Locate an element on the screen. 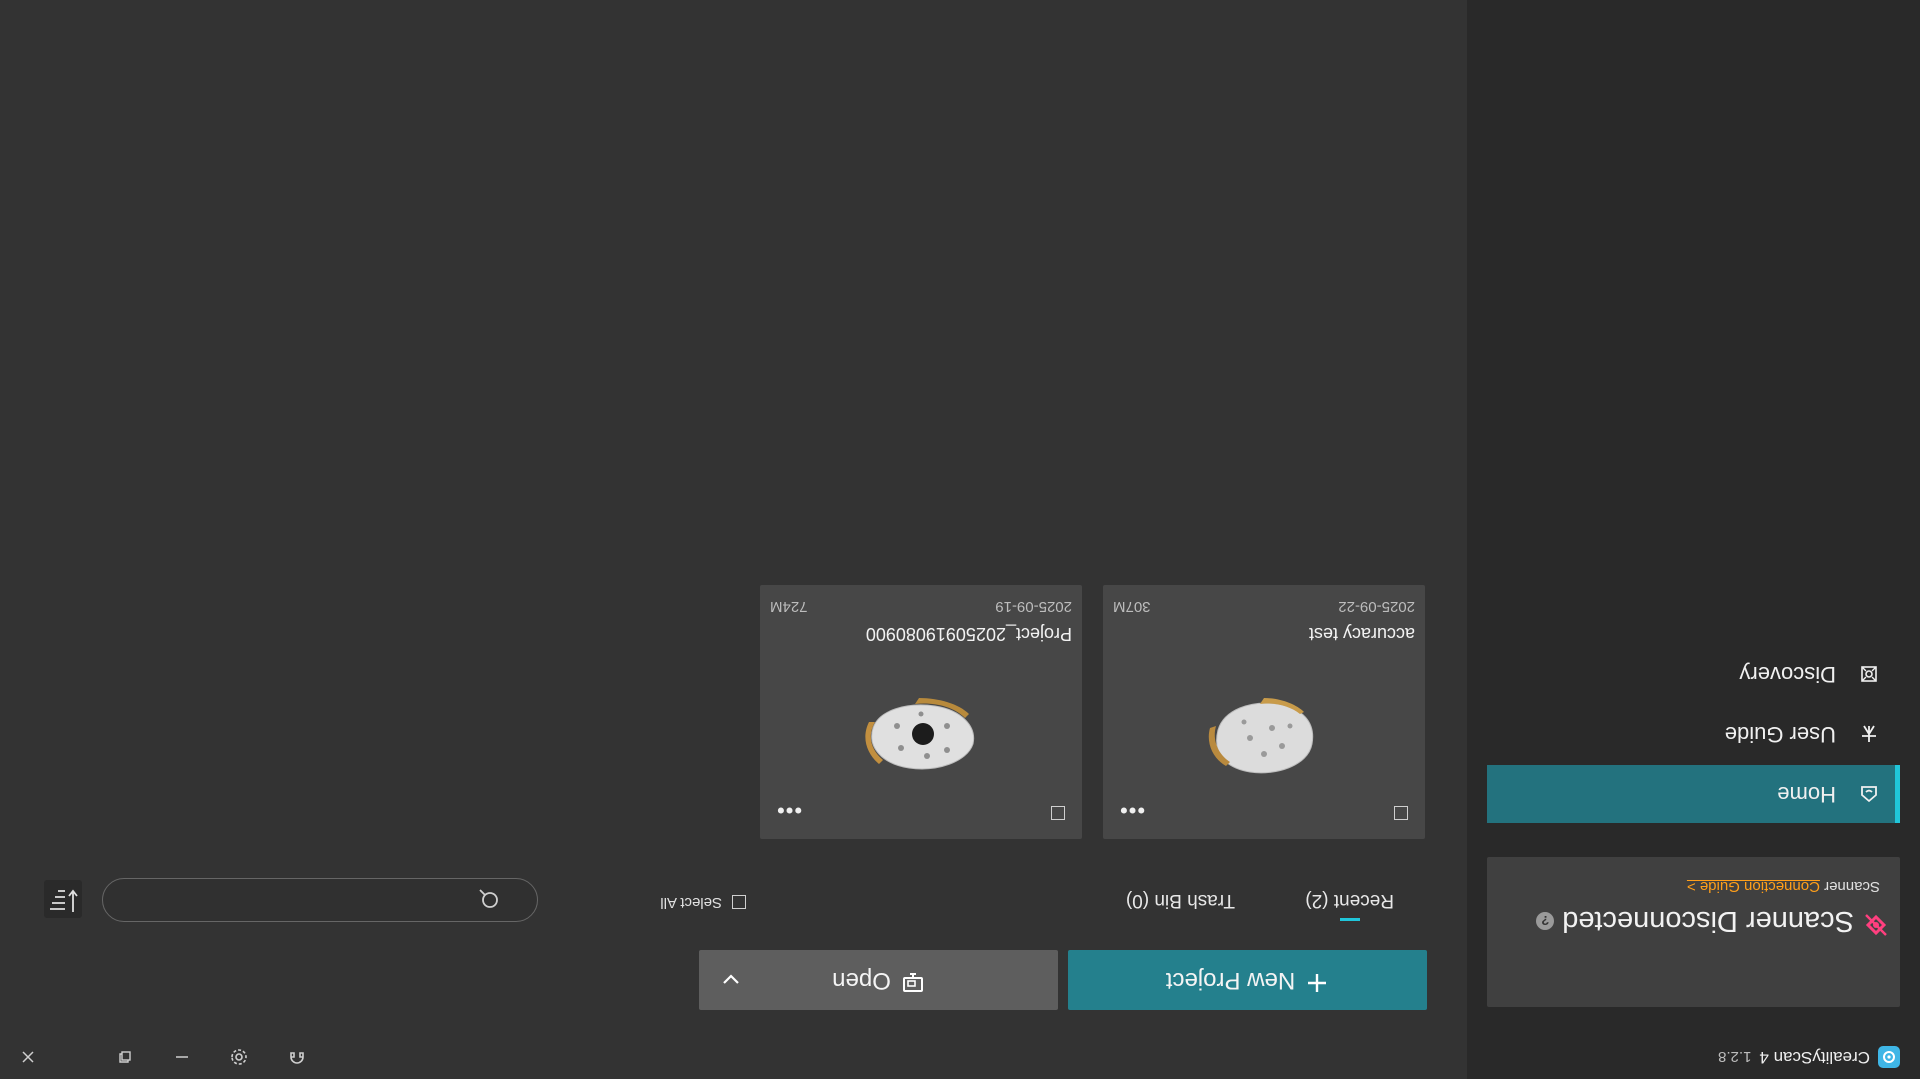  close-icon is located at coordinates (28, 1057).